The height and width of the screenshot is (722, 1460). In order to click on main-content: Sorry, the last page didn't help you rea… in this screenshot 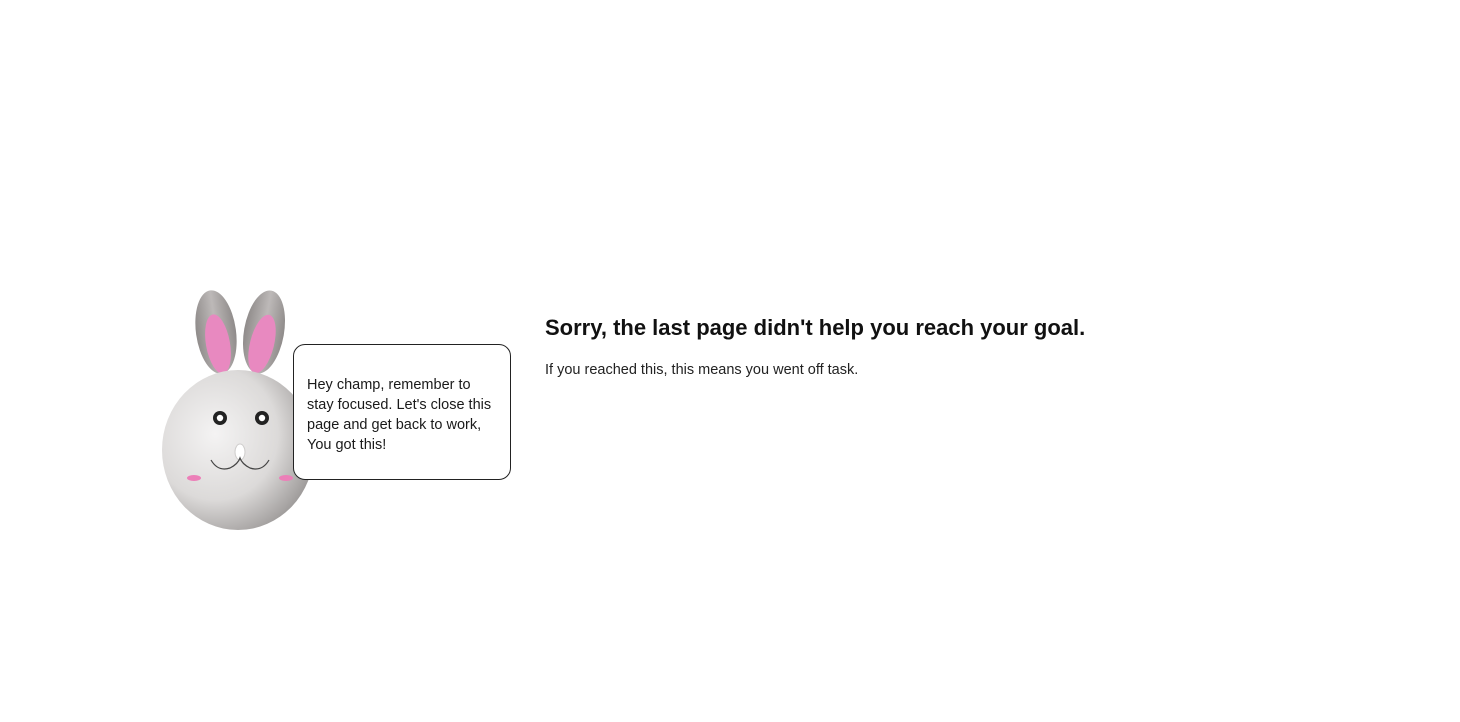, I will do `click(985, 346)`.